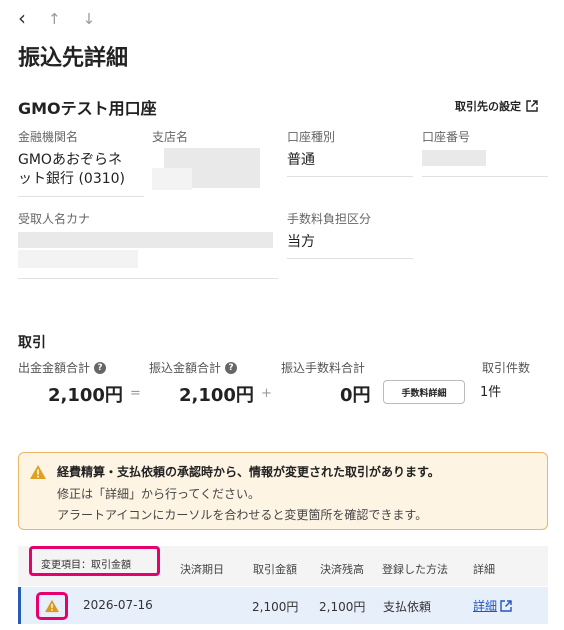  What do you see at coordinates (242, 515) in the screenshot?
I see `alert-line3: アラートアイコンにカーソルを合わせると変更箇所を確認できます。` at bounding box center [242, 515].